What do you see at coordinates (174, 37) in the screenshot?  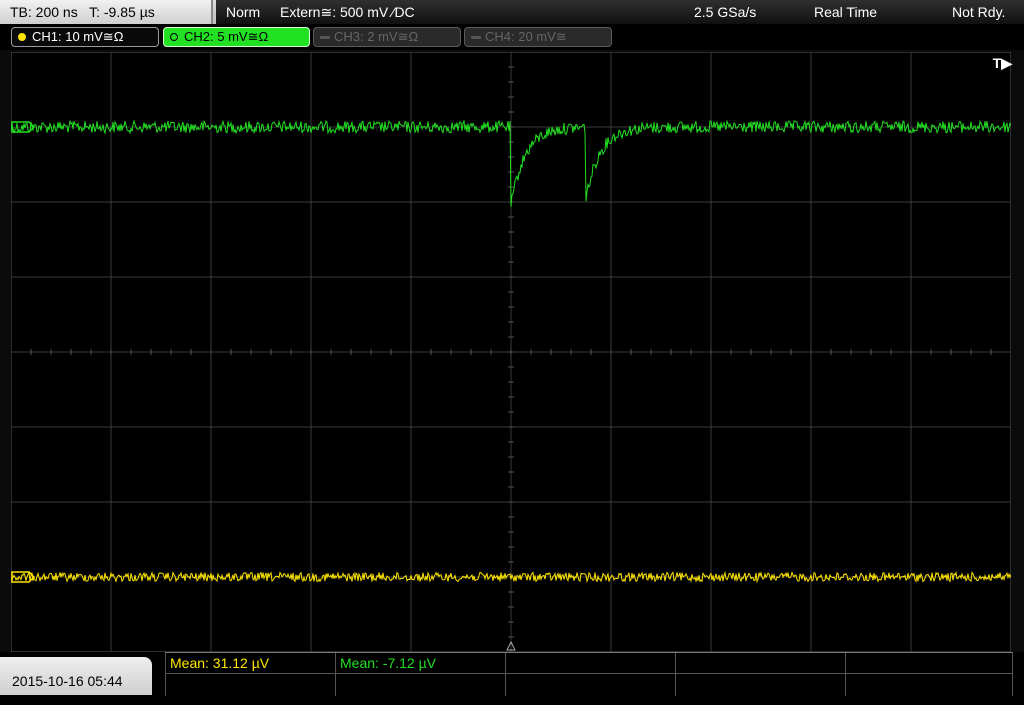 I see `channel-2-indicator-icon` at bounding box center [174, 37].